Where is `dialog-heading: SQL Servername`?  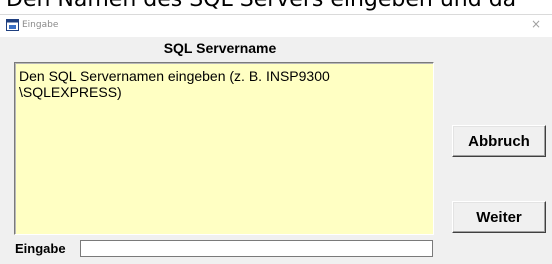 dialog-heading: SQL Servername is located at coordinates (220, 48).